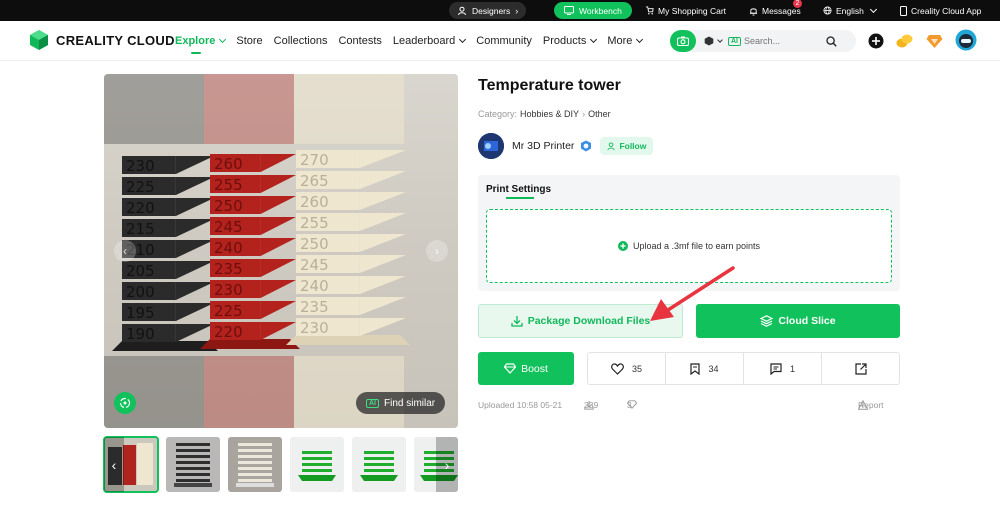  What do you see at coordinates (876, 41) in the screenshot?
I see `upload-plus-button` at bounding box center [876, 41].